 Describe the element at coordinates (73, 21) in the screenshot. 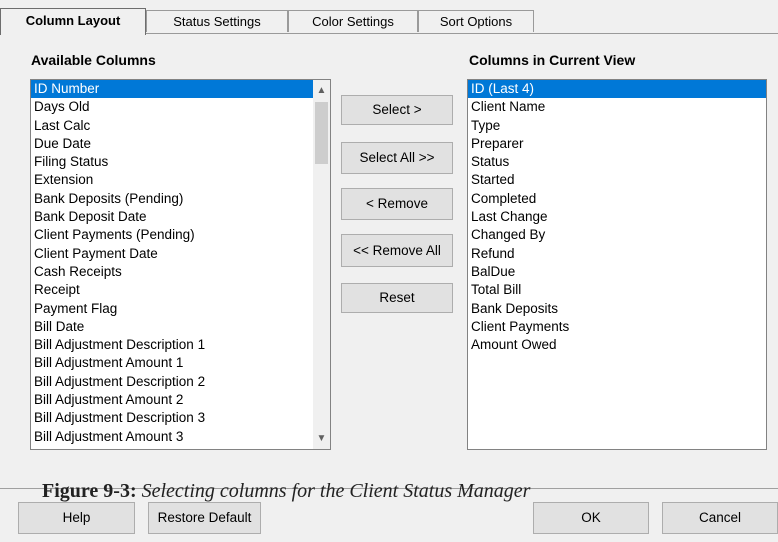

I see `tab-column-layout: Column Layout` at that location.